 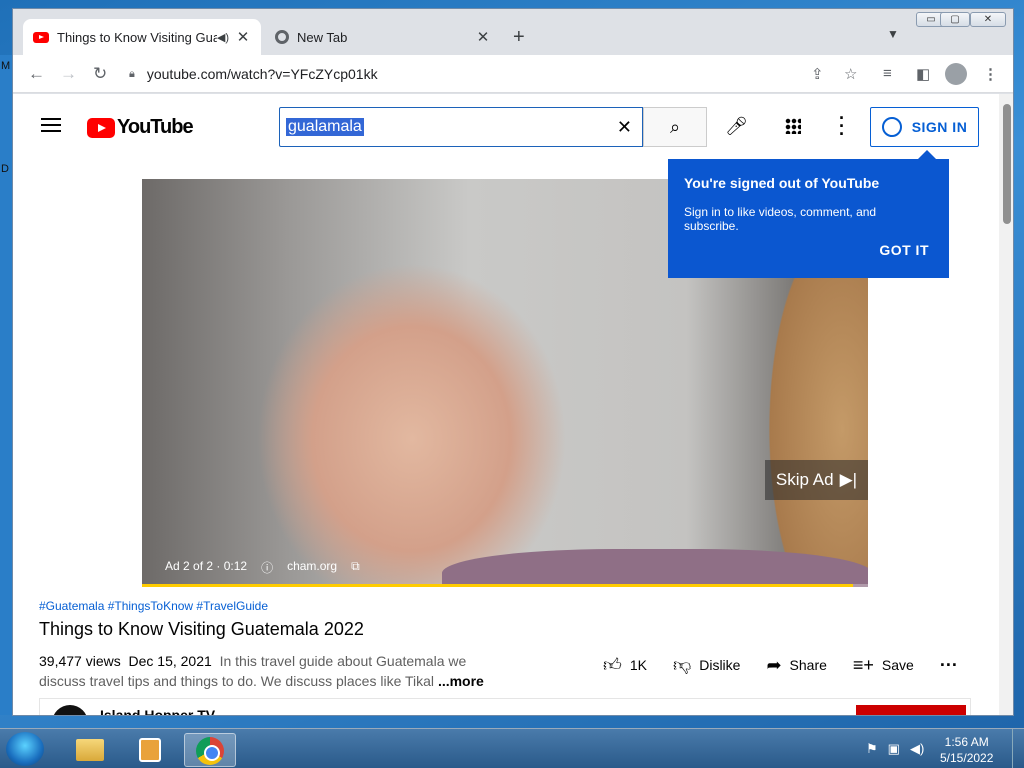 I want to click on ad-counter: Ad 2 of 2 · 0:12, so click(x=206, y=566).